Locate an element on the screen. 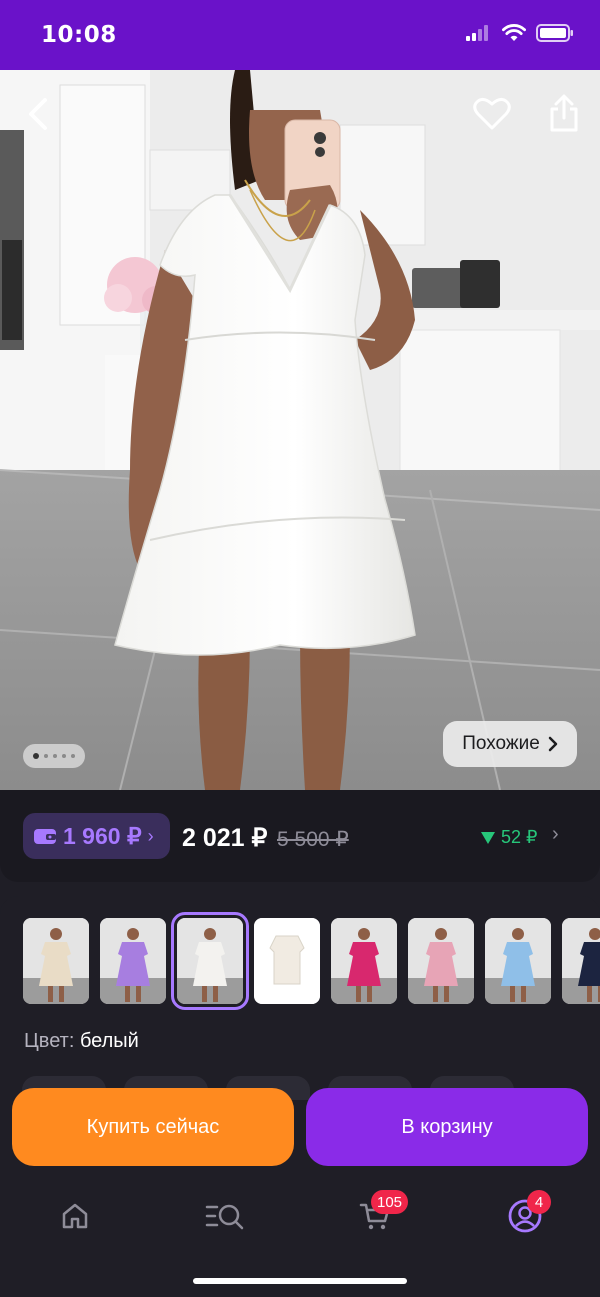 The height and width of the screenshot is (1297, 600). selected-color: Цвет: белый is located at coordinates (81, 1041).